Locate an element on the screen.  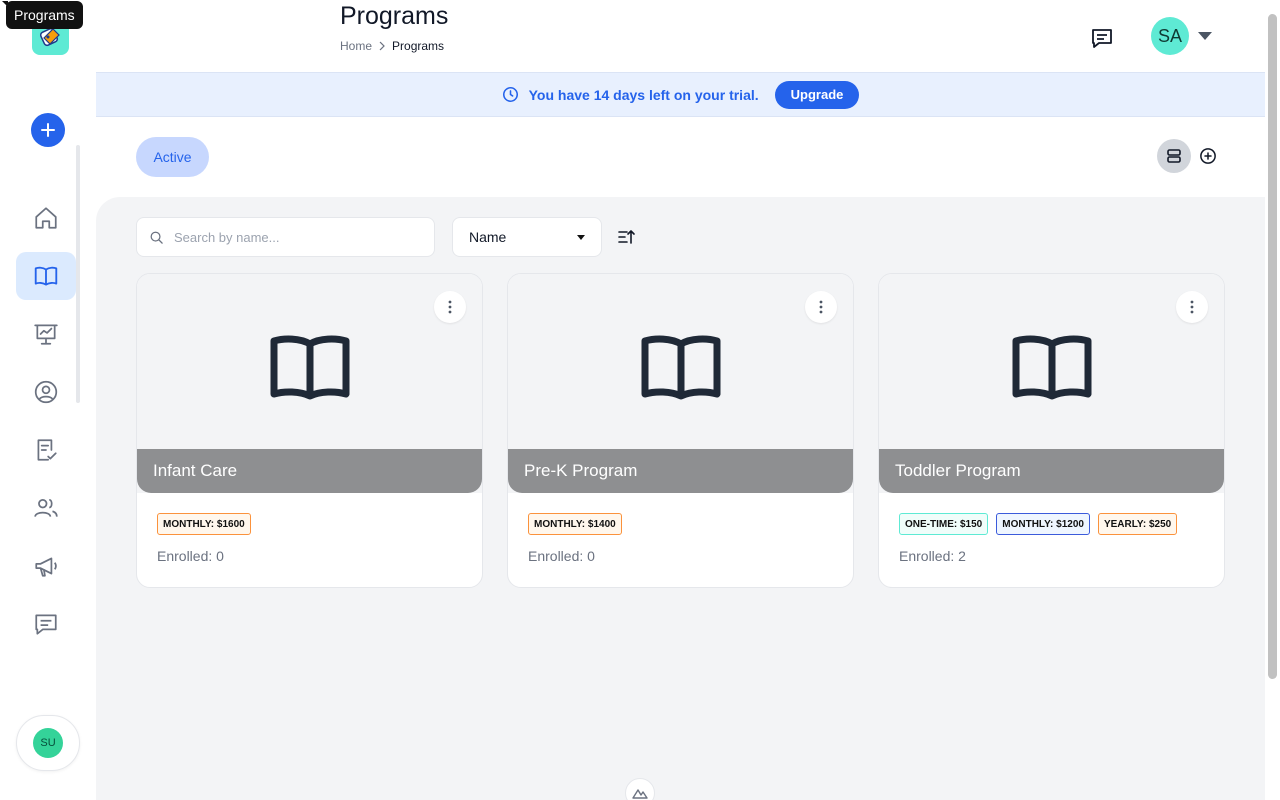
megaphone-icon is located at coordinates (46, 567).